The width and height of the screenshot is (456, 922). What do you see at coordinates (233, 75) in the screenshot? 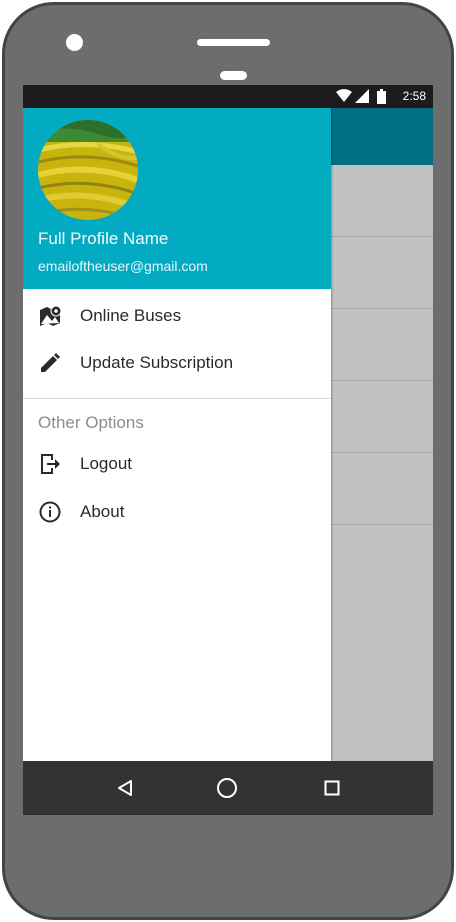
I see `proximity-sensor` at bounding box center [233, 75].